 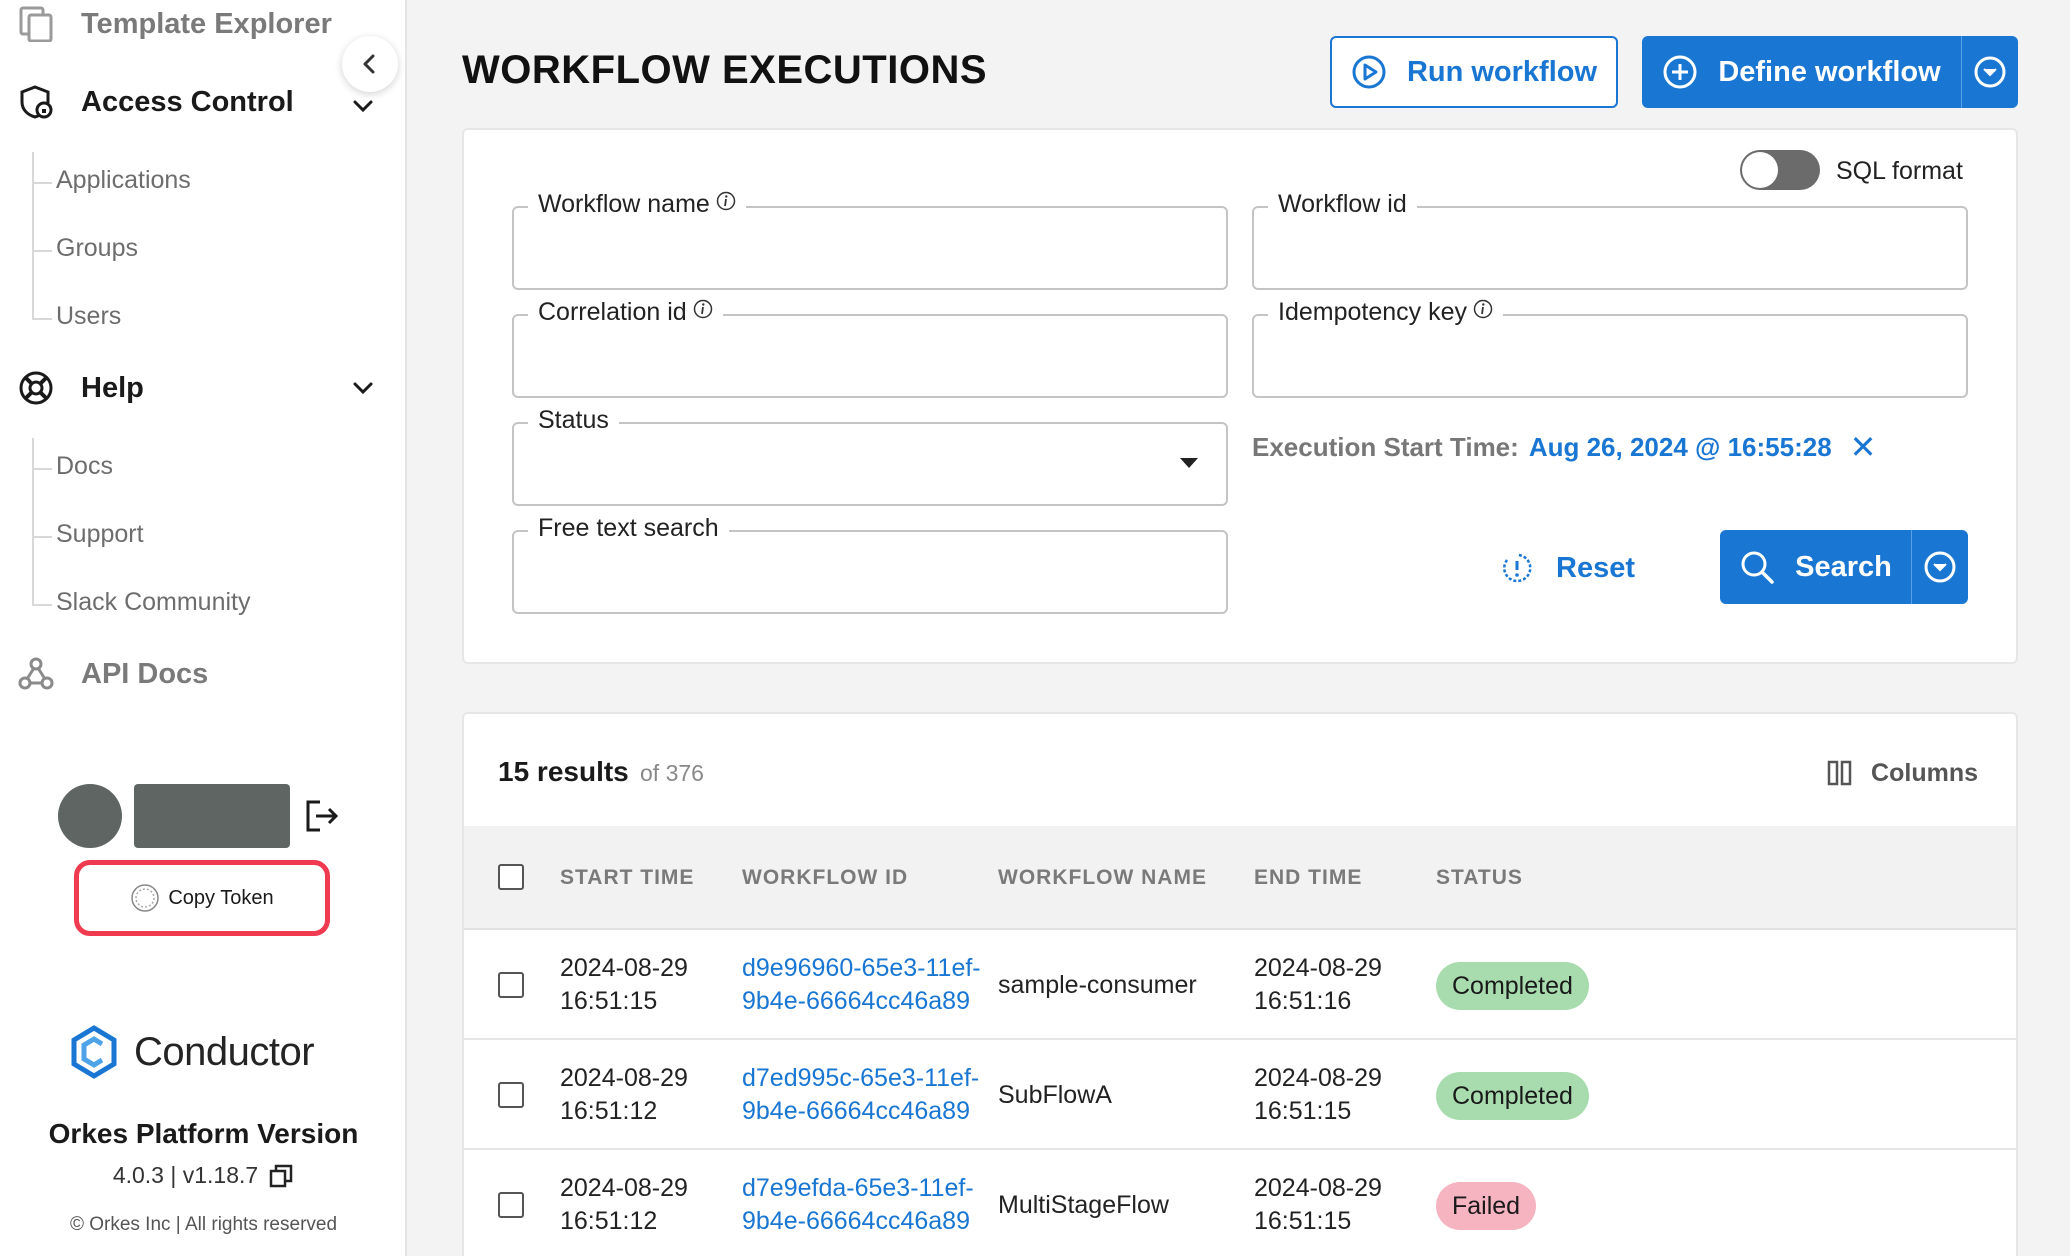 What do you see at coordinates (84, 466) in the screenshot?
I see `sidebar-item-docs: Docs` at bounding box center [84, 466].